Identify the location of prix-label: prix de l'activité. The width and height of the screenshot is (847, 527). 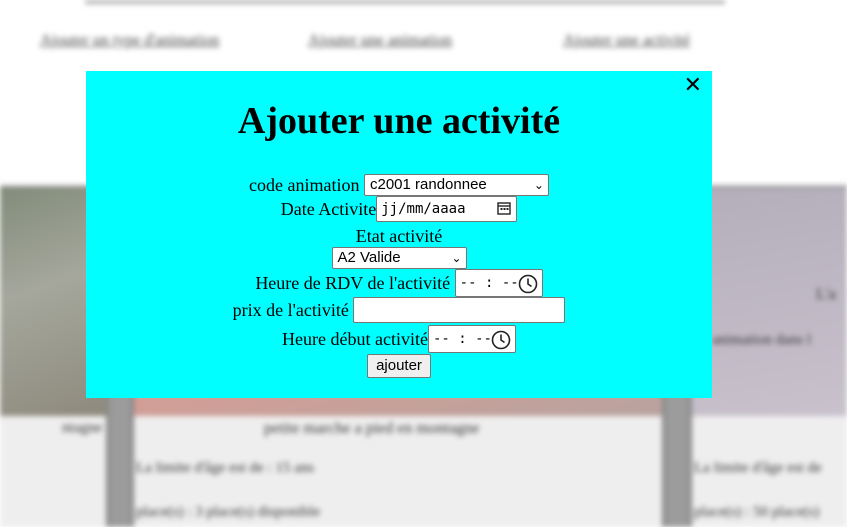
(290, 310).